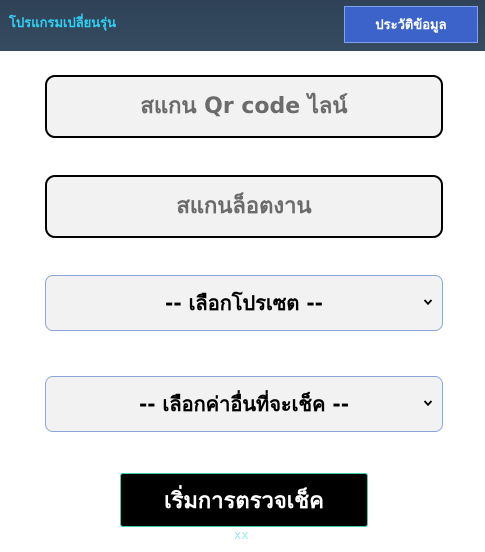 The width and height of the screenshot is (485, 552). I want to click on history-button: ประวัติข้อมูล, so click(411, 24).